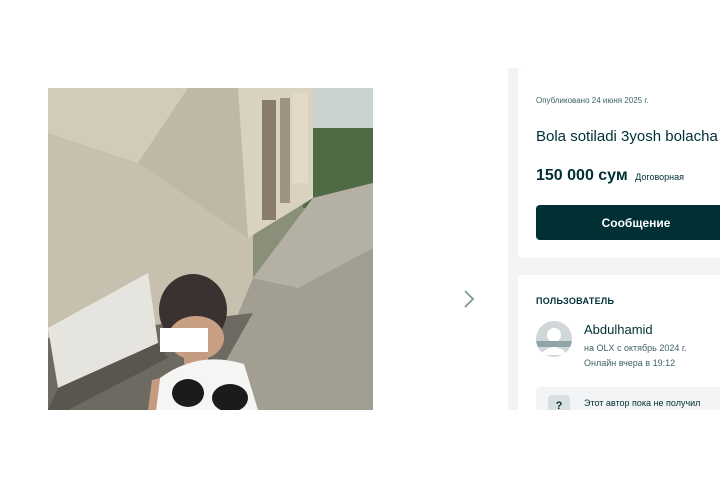 This screenshot has width=720, height=480. I want to click on user-avatar-icon, so click(554, 339).